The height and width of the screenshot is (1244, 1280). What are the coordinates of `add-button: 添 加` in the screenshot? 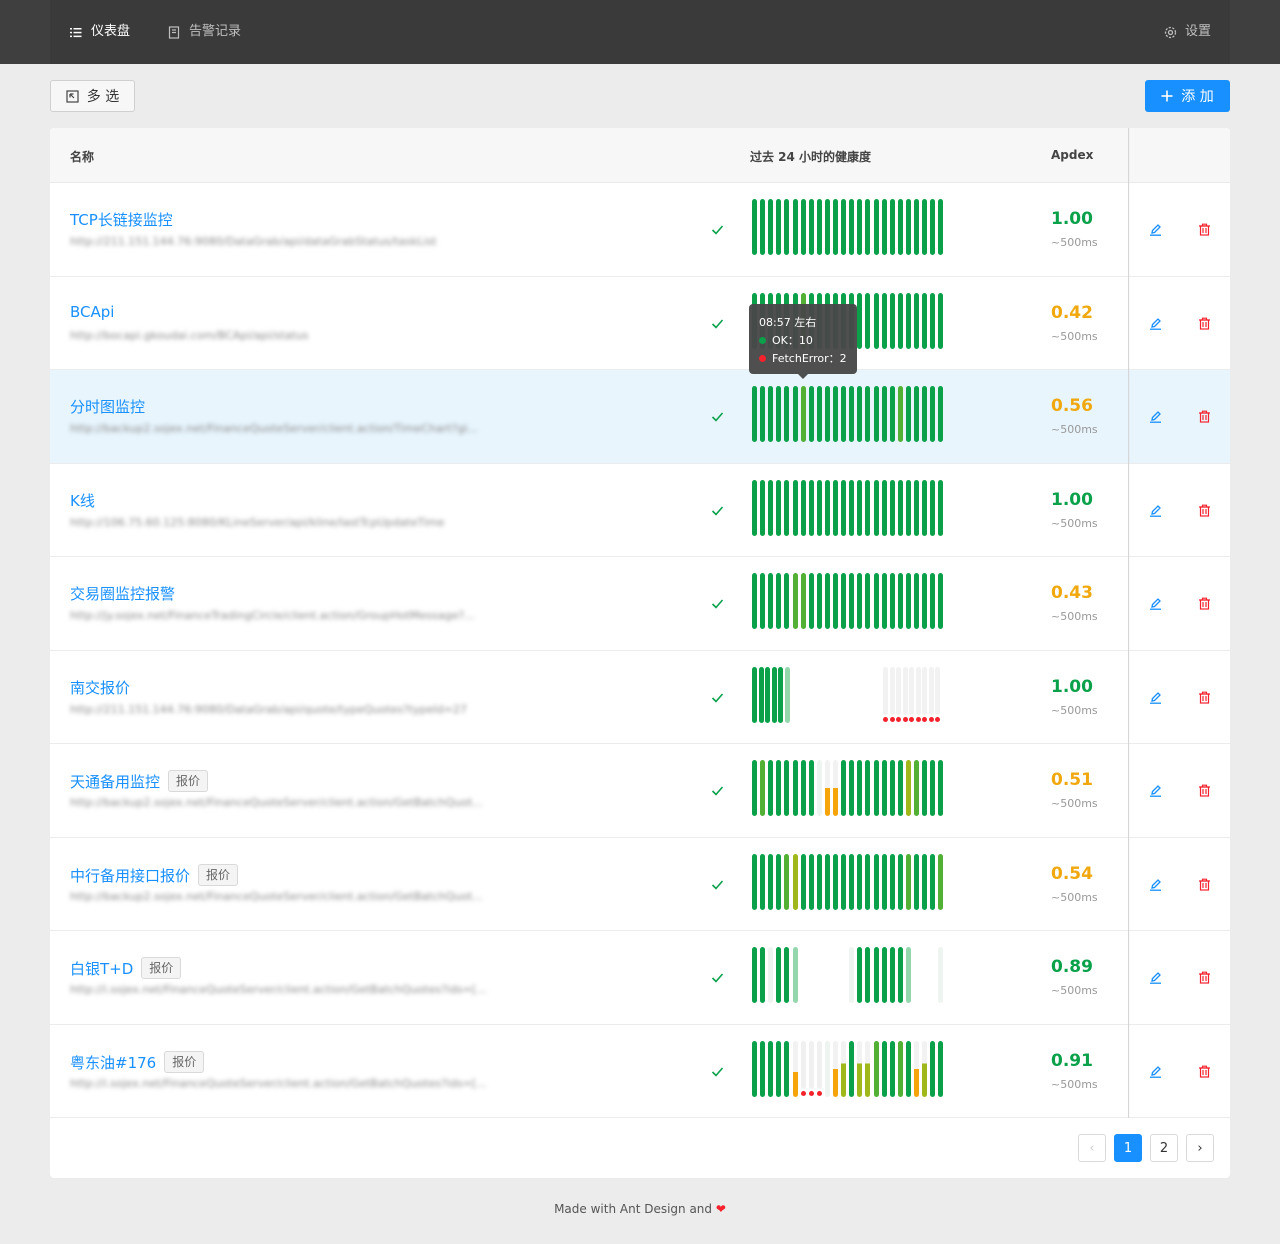 It's located at (1187, 96).